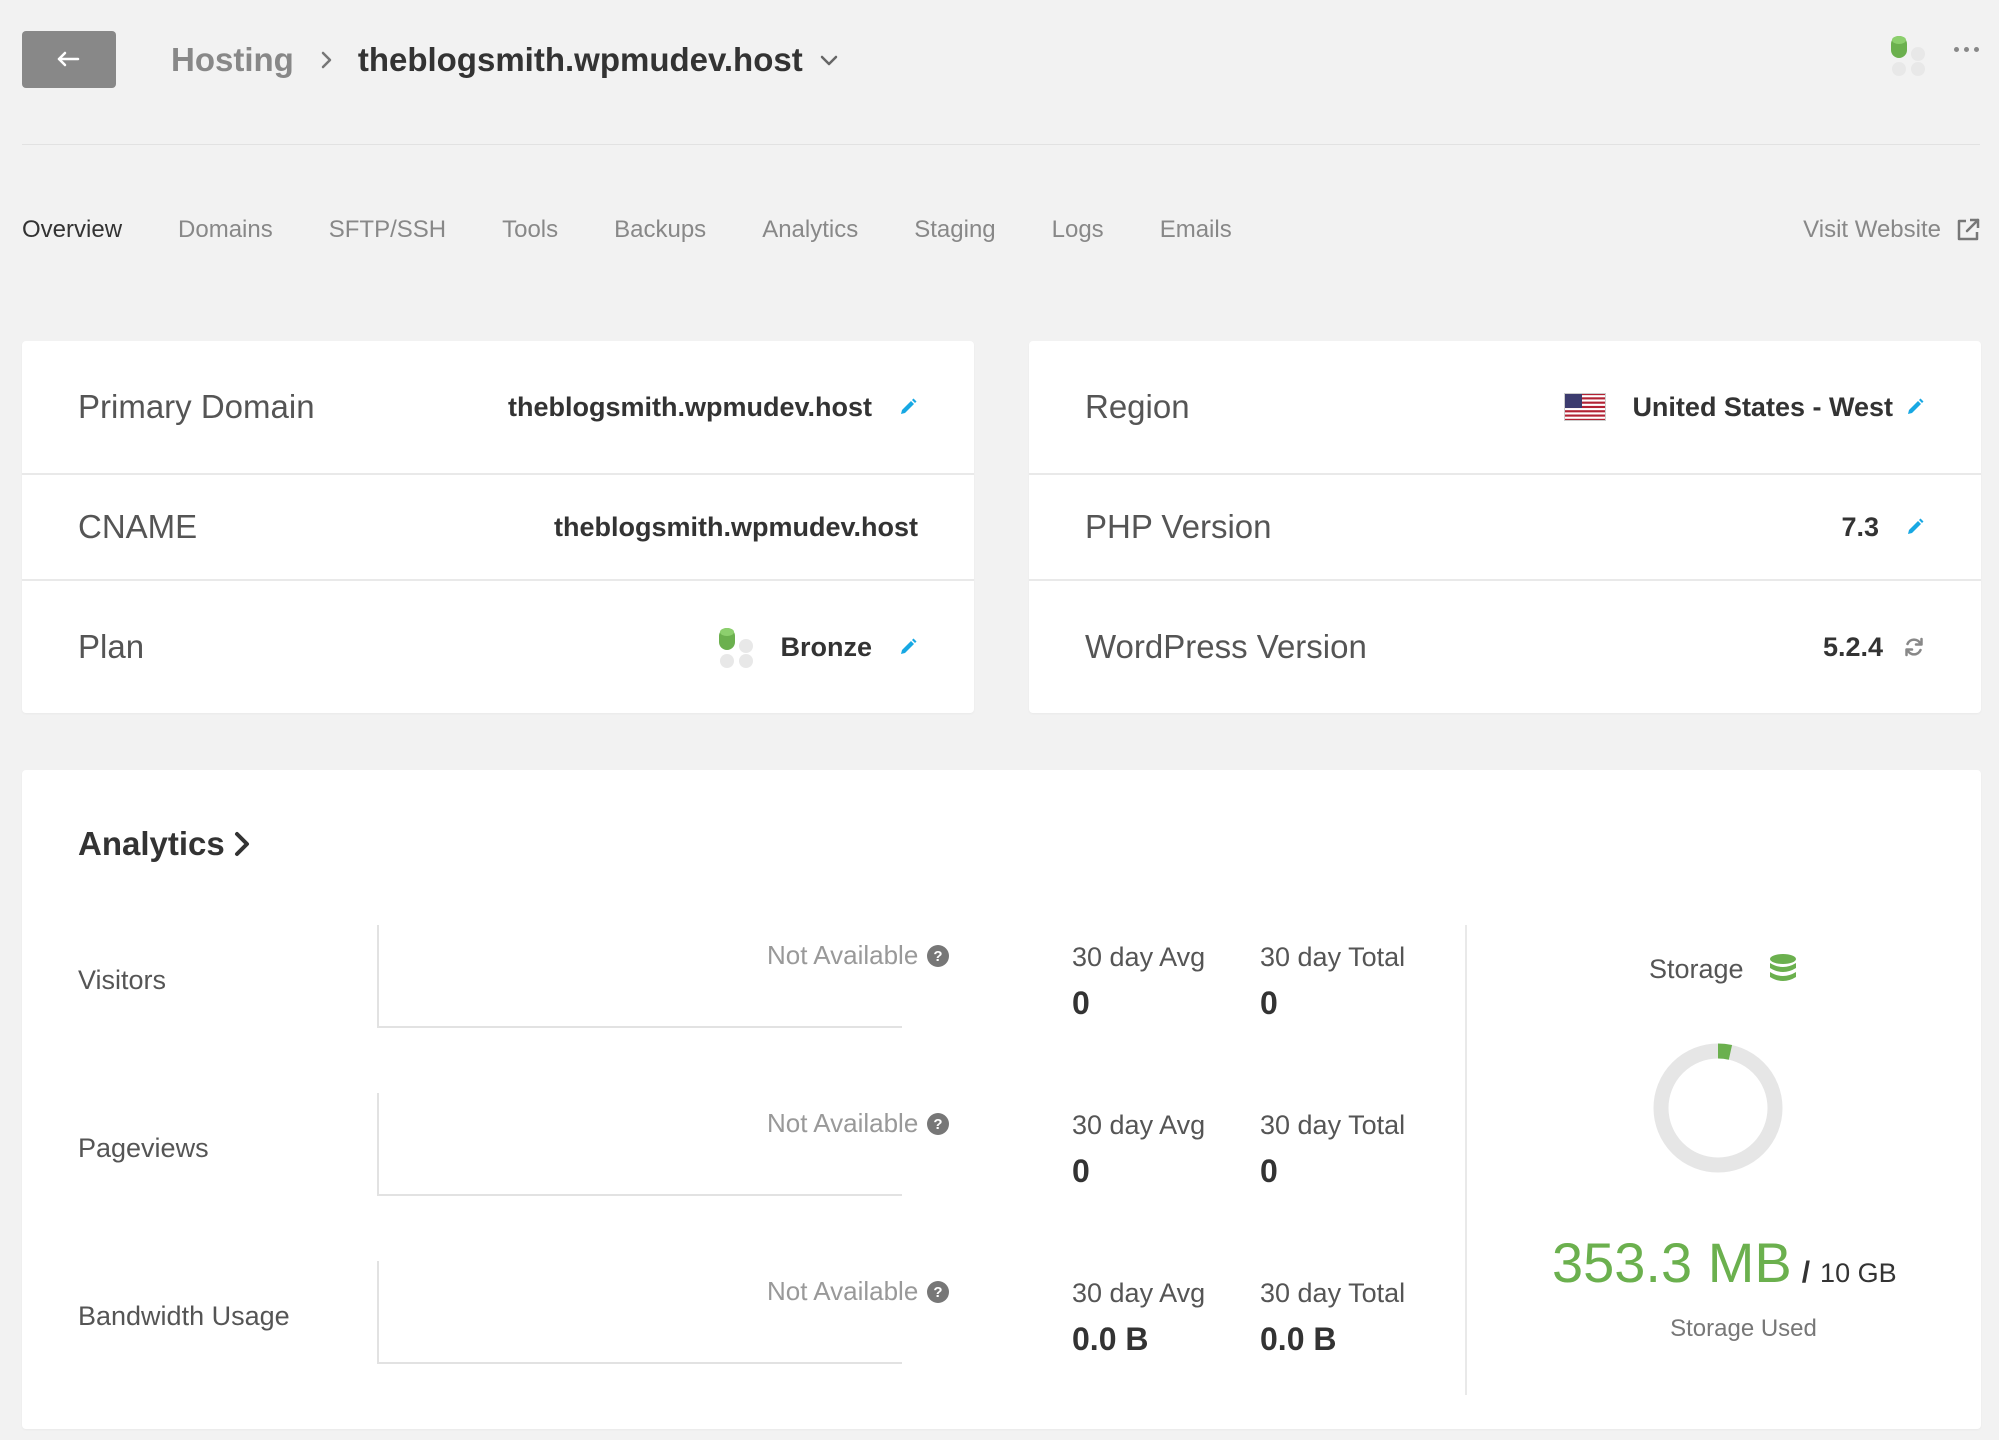 Image resolution: width=1999 pixels, height=1440 pixels. I want to click on pageviews-total: 30 day Total 0, so click(1332, 1150).